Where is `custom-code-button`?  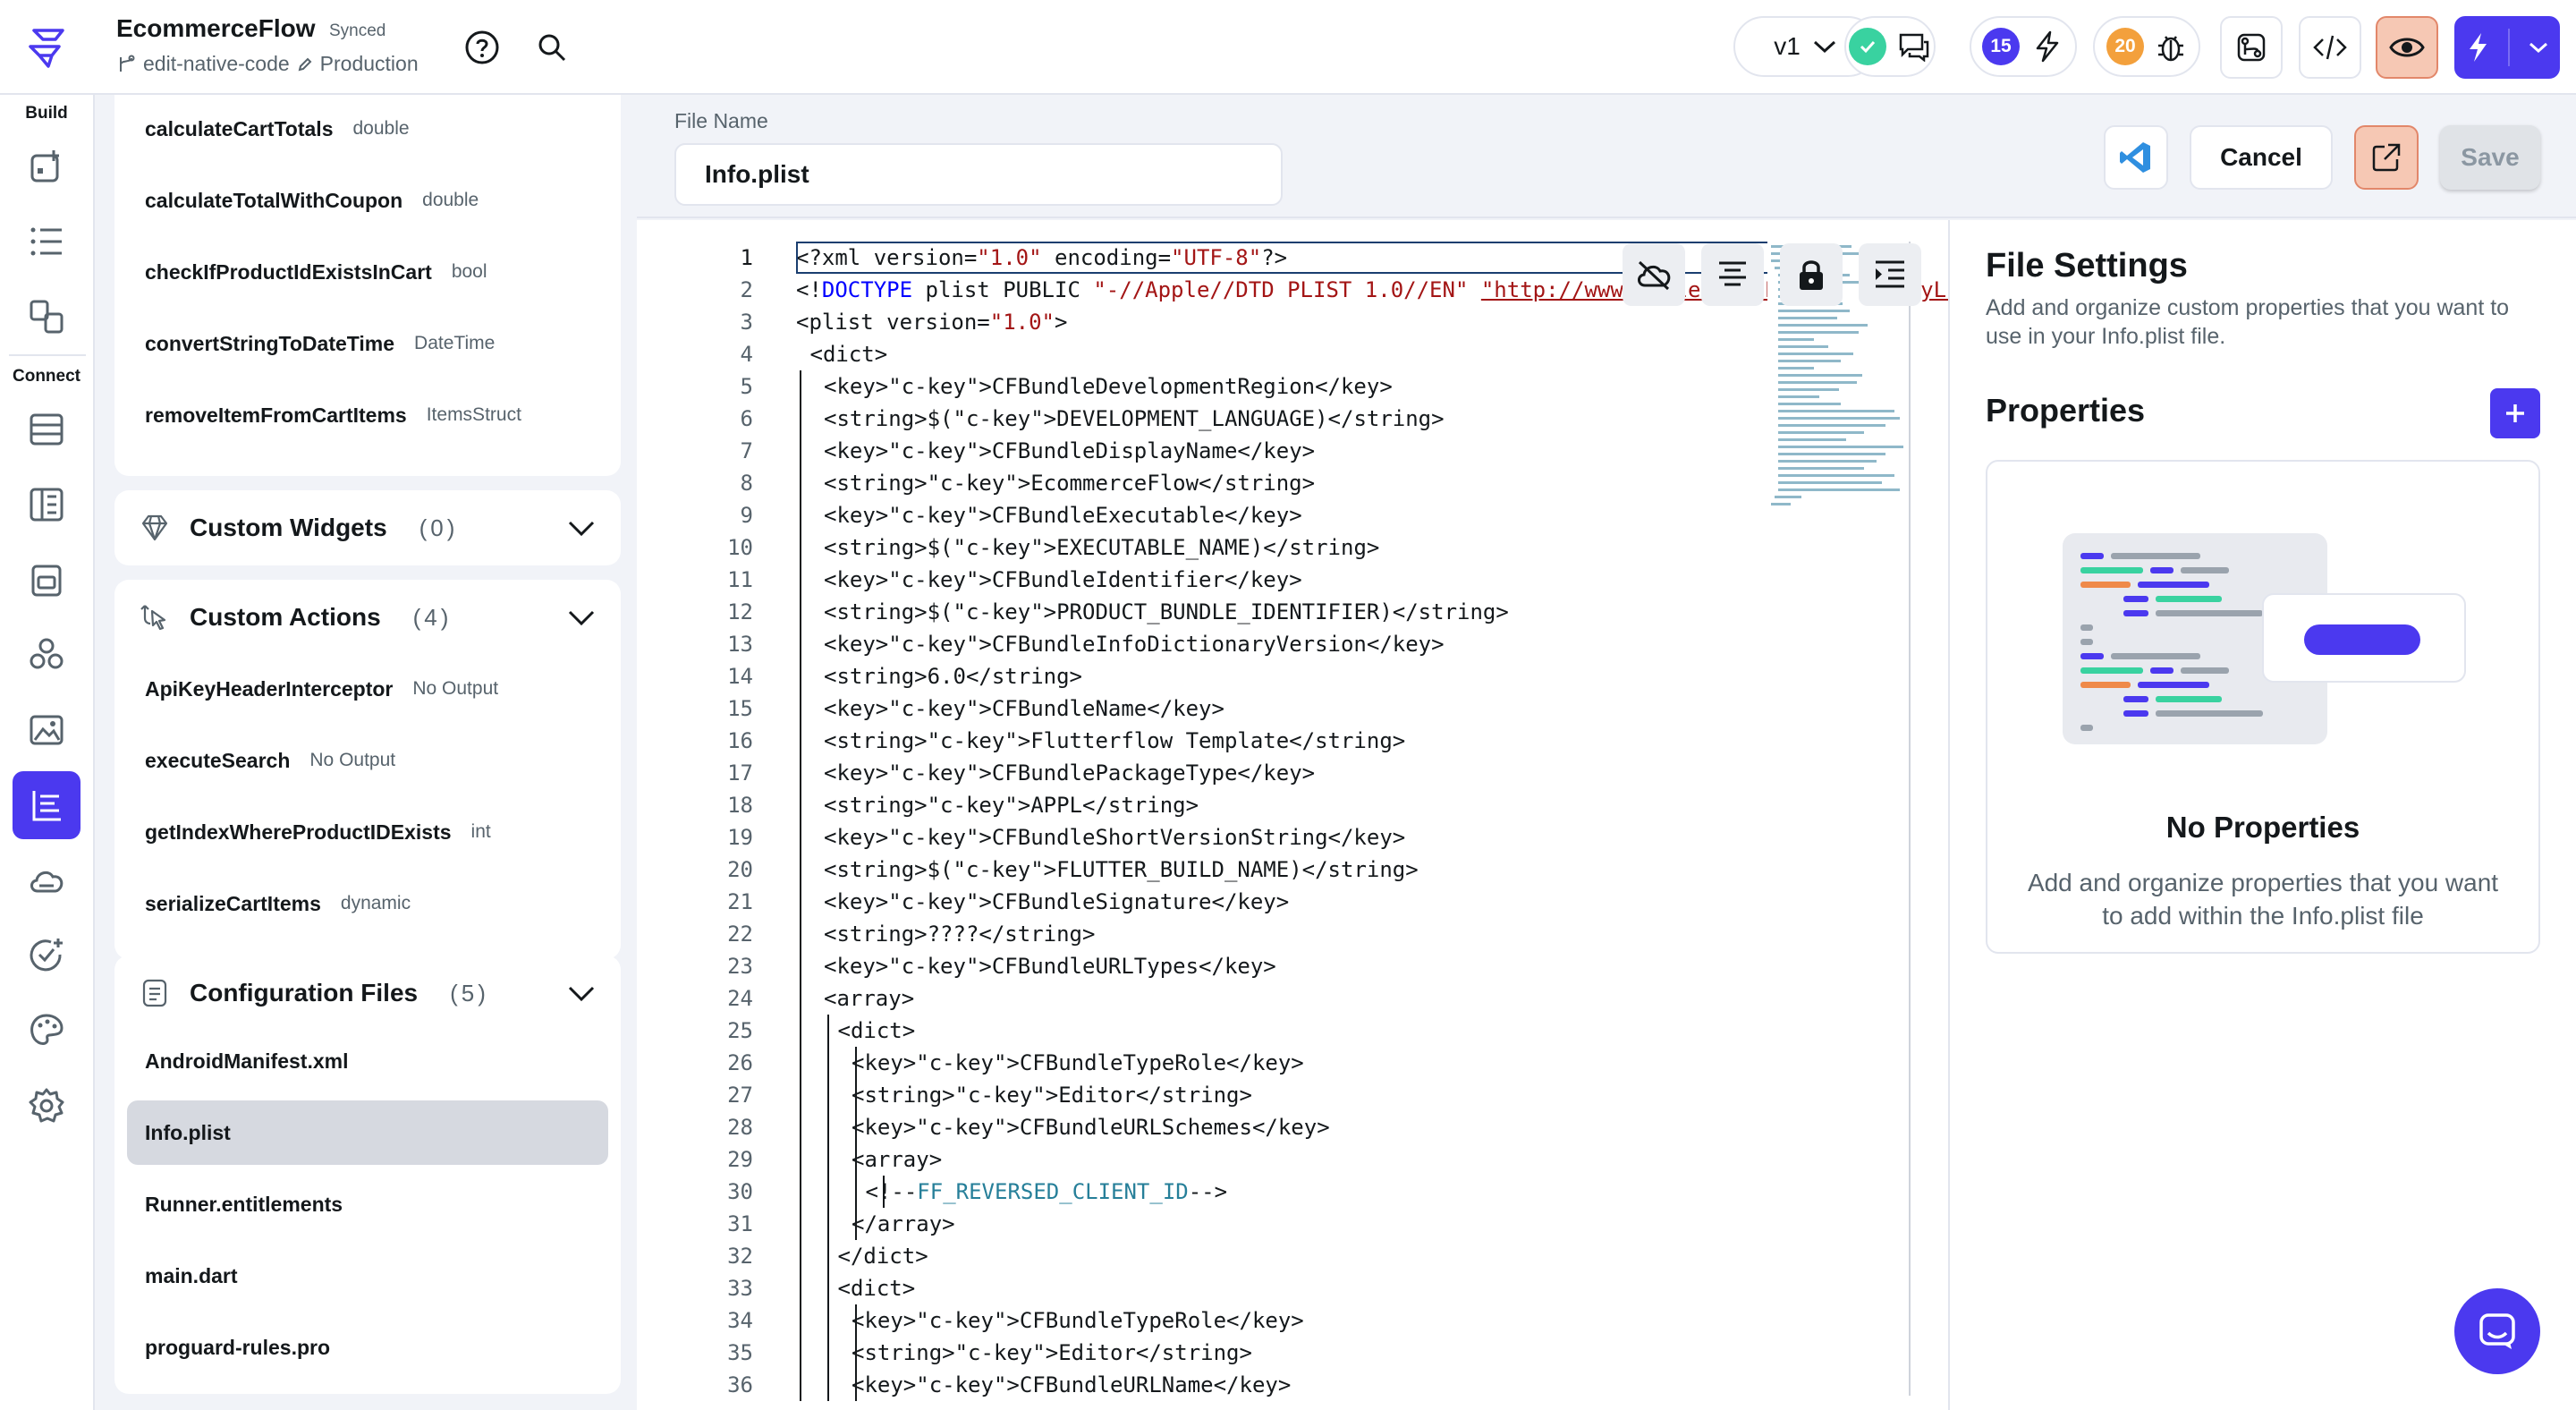
custom-code-button is located at coordinates (46, 805).